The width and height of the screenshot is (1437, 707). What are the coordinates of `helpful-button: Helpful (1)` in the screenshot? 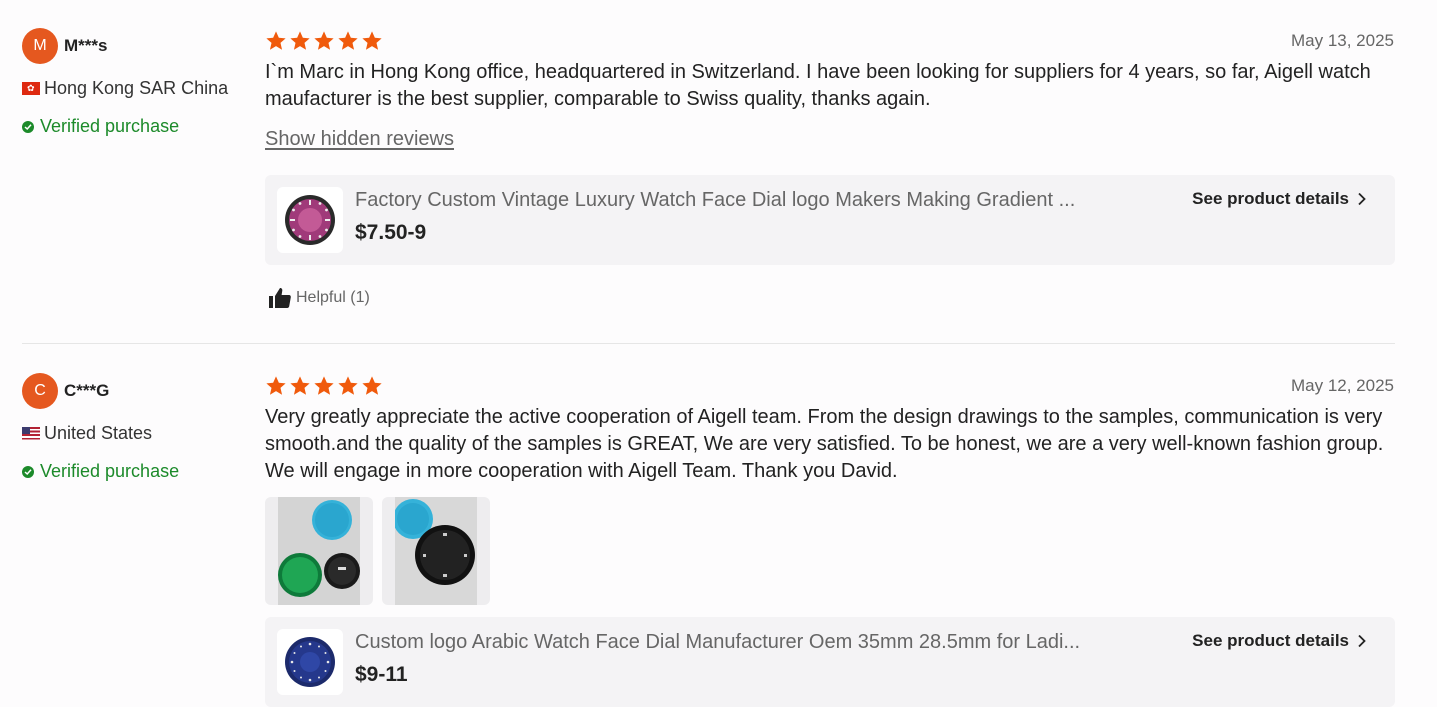 It's located at (319, 298).